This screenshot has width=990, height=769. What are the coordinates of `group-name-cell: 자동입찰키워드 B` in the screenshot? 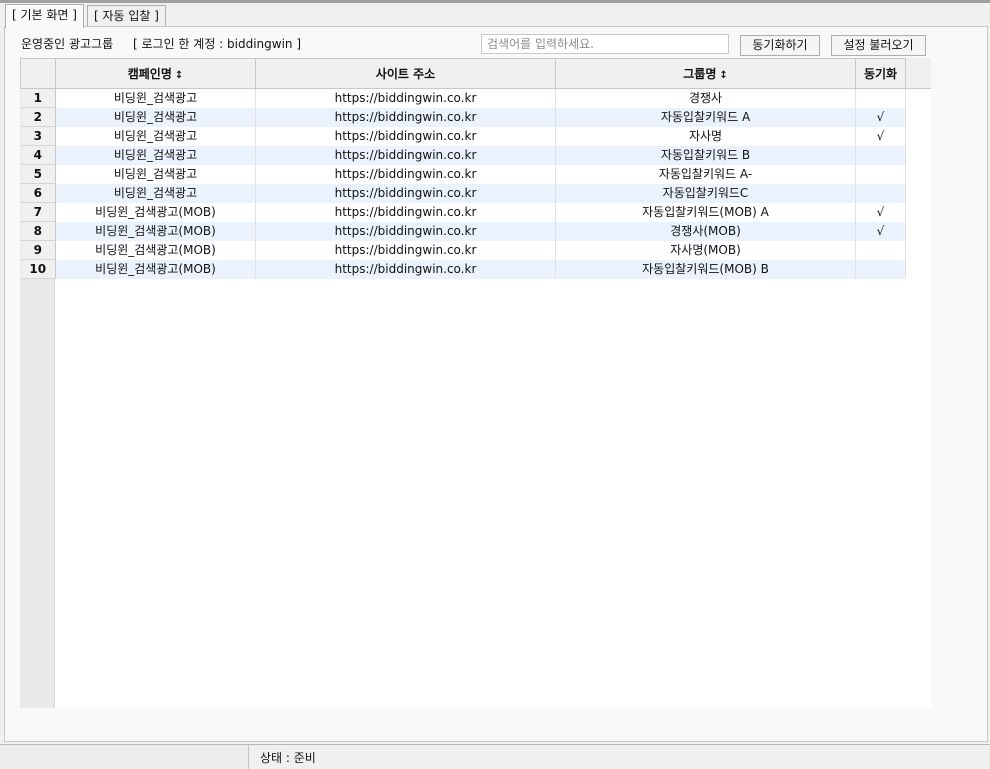 It's located at (705, 155).